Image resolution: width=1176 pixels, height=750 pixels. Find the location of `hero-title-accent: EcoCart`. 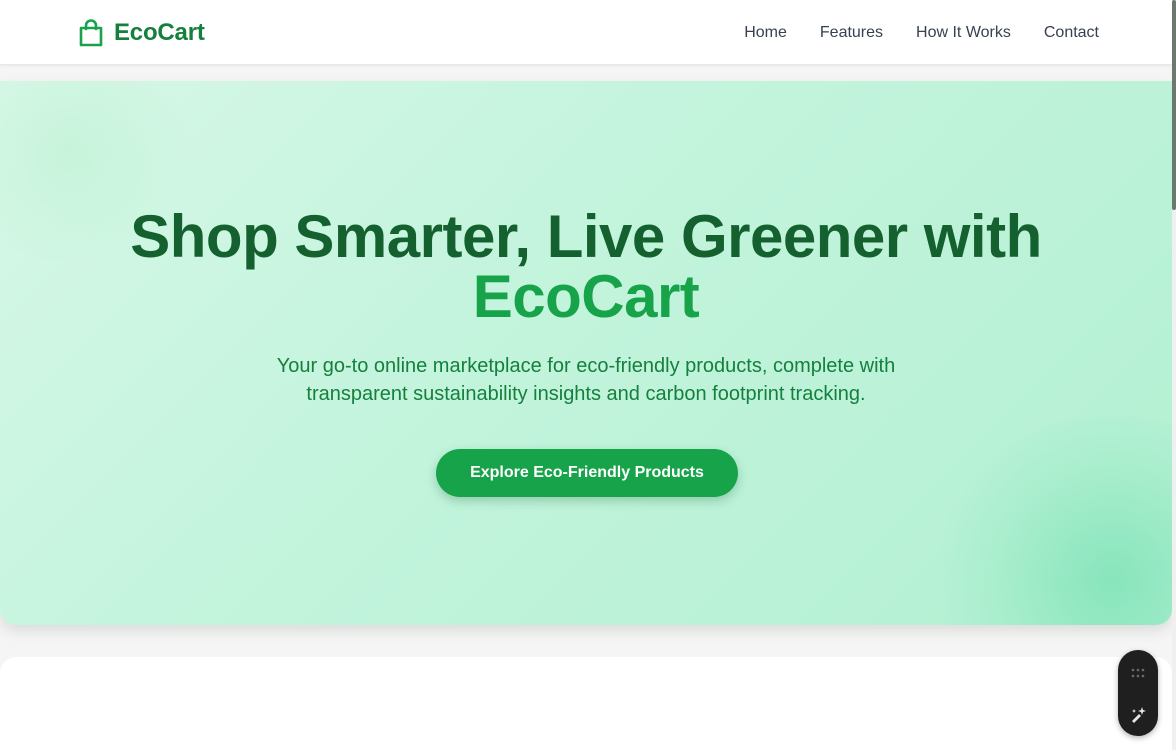

hero-title-accent: EcoCart is located at coordinates (586, 296).